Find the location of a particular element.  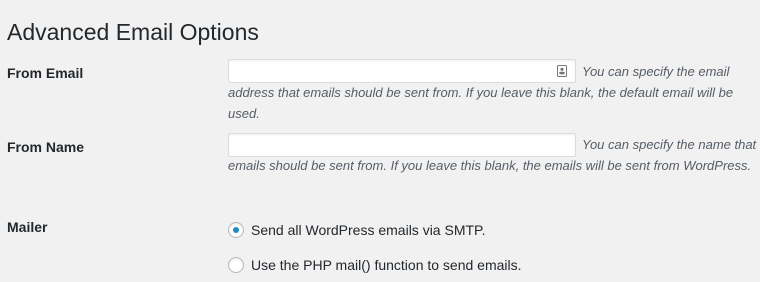

mailer-option-smtp-label: Send all WordPress emails via SMTP. is located at coordinates (368, 230).